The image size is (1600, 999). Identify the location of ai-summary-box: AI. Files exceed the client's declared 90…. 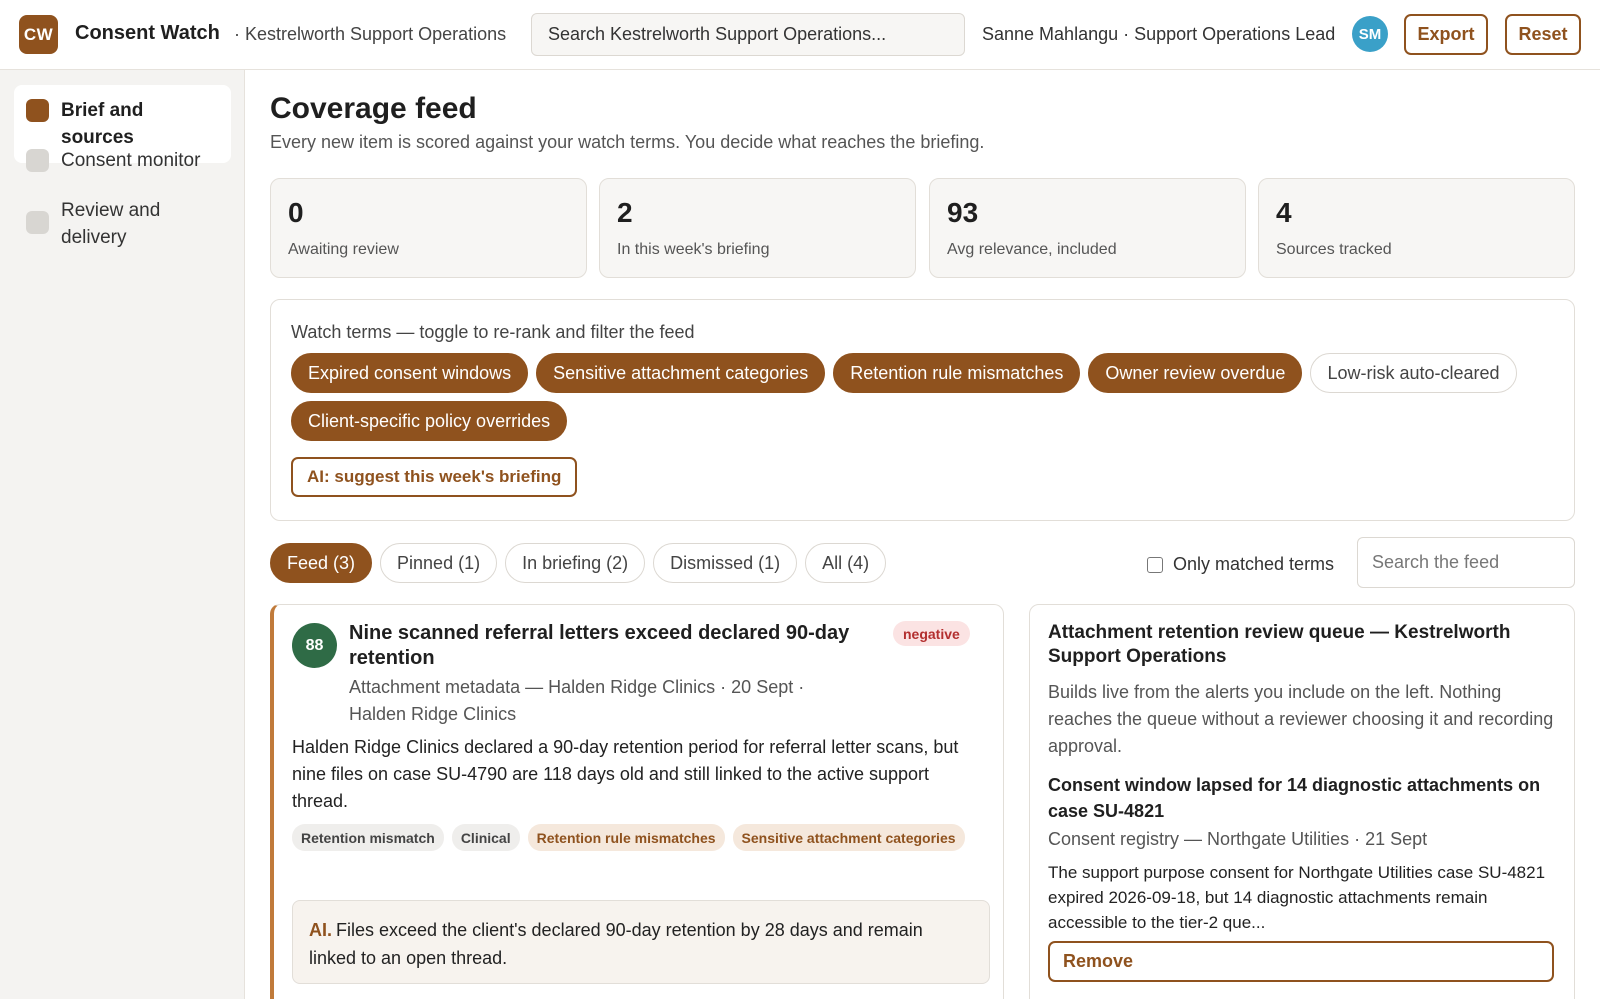
(641, 942).